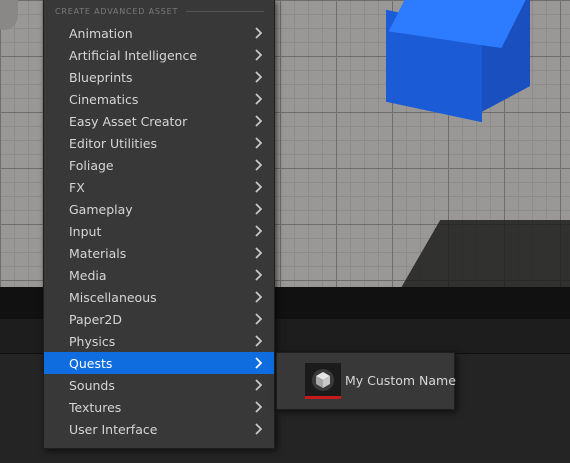 Image resolution: width=570 pixels, height=463 pixels. Describe the element at coordinates (159, 341) in the screenshot. I see `menu-item-physics: Physics` at that location.